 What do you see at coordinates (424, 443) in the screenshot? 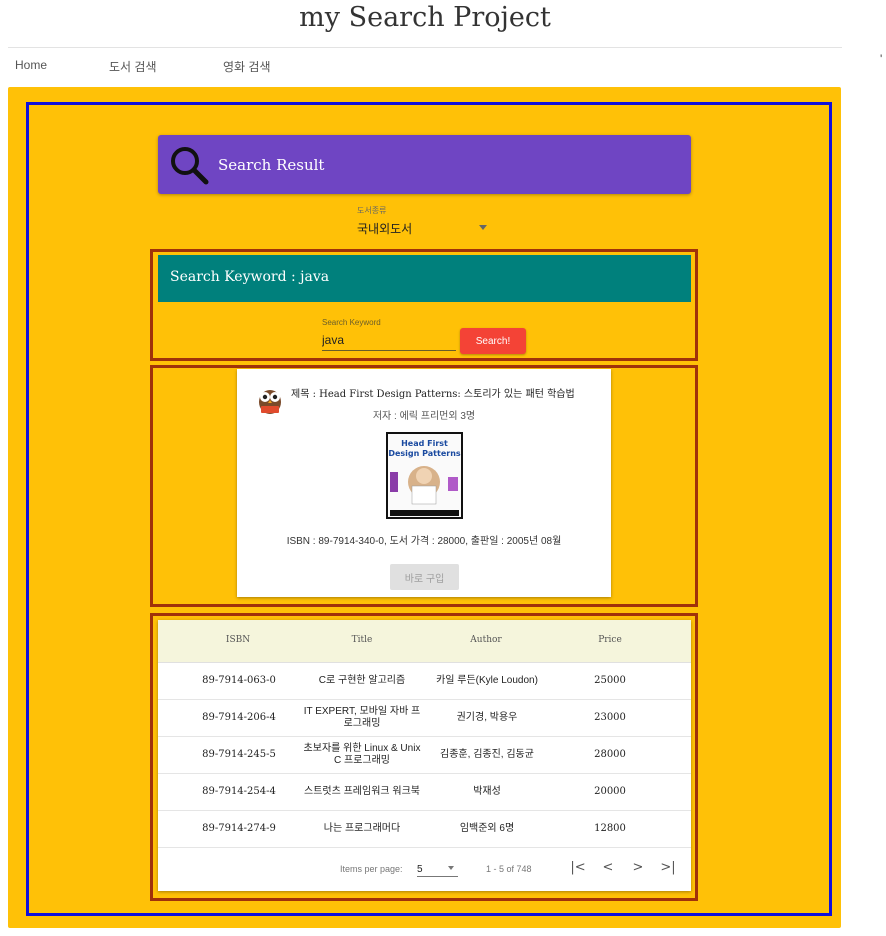
I see `cover-title-line1: Head First` at bounding box center [424, 443].